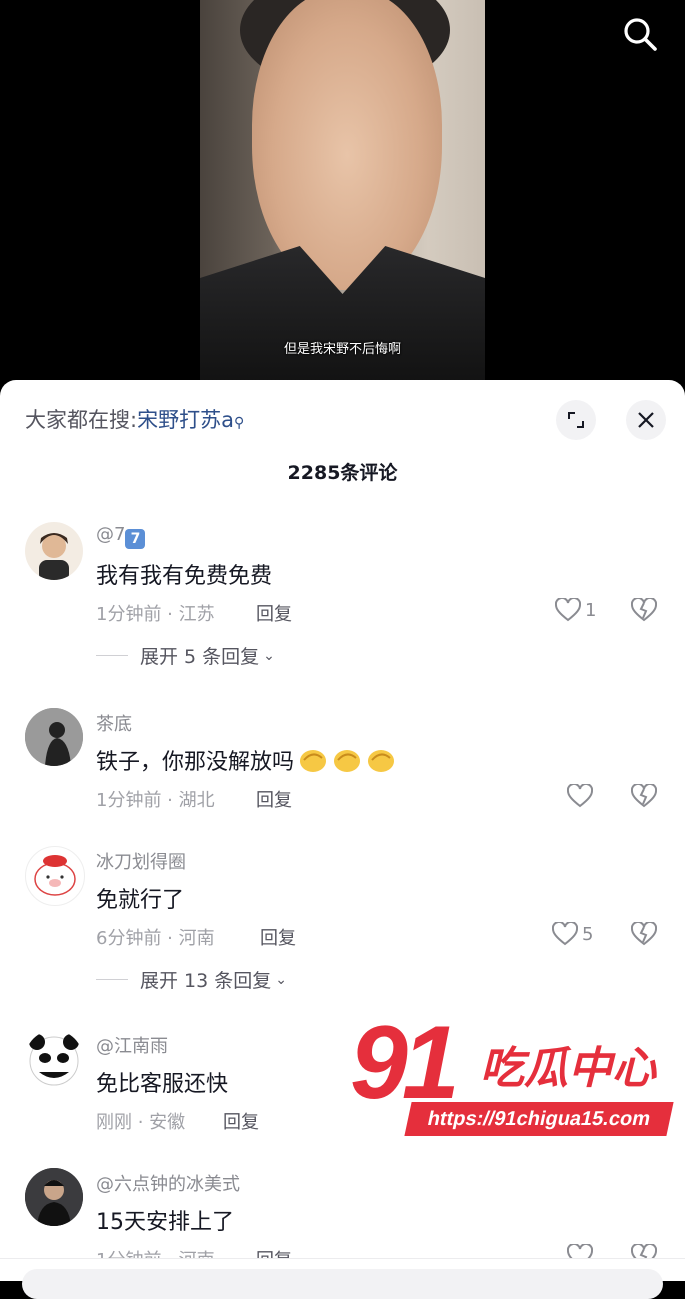 This screenshot has width=685, height=1299. I want to click on like-button: 5, so click(572, 934).